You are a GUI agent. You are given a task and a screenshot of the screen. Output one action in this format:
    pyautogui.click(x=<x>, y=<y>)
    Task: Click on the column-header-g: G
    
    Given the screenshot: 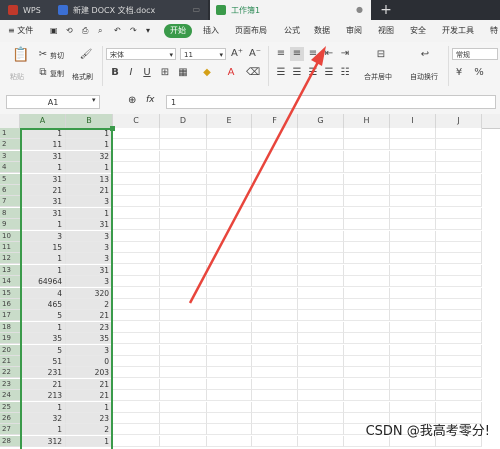 What is the action you would take?
    pyautogui.click(x=321, y=121)
    